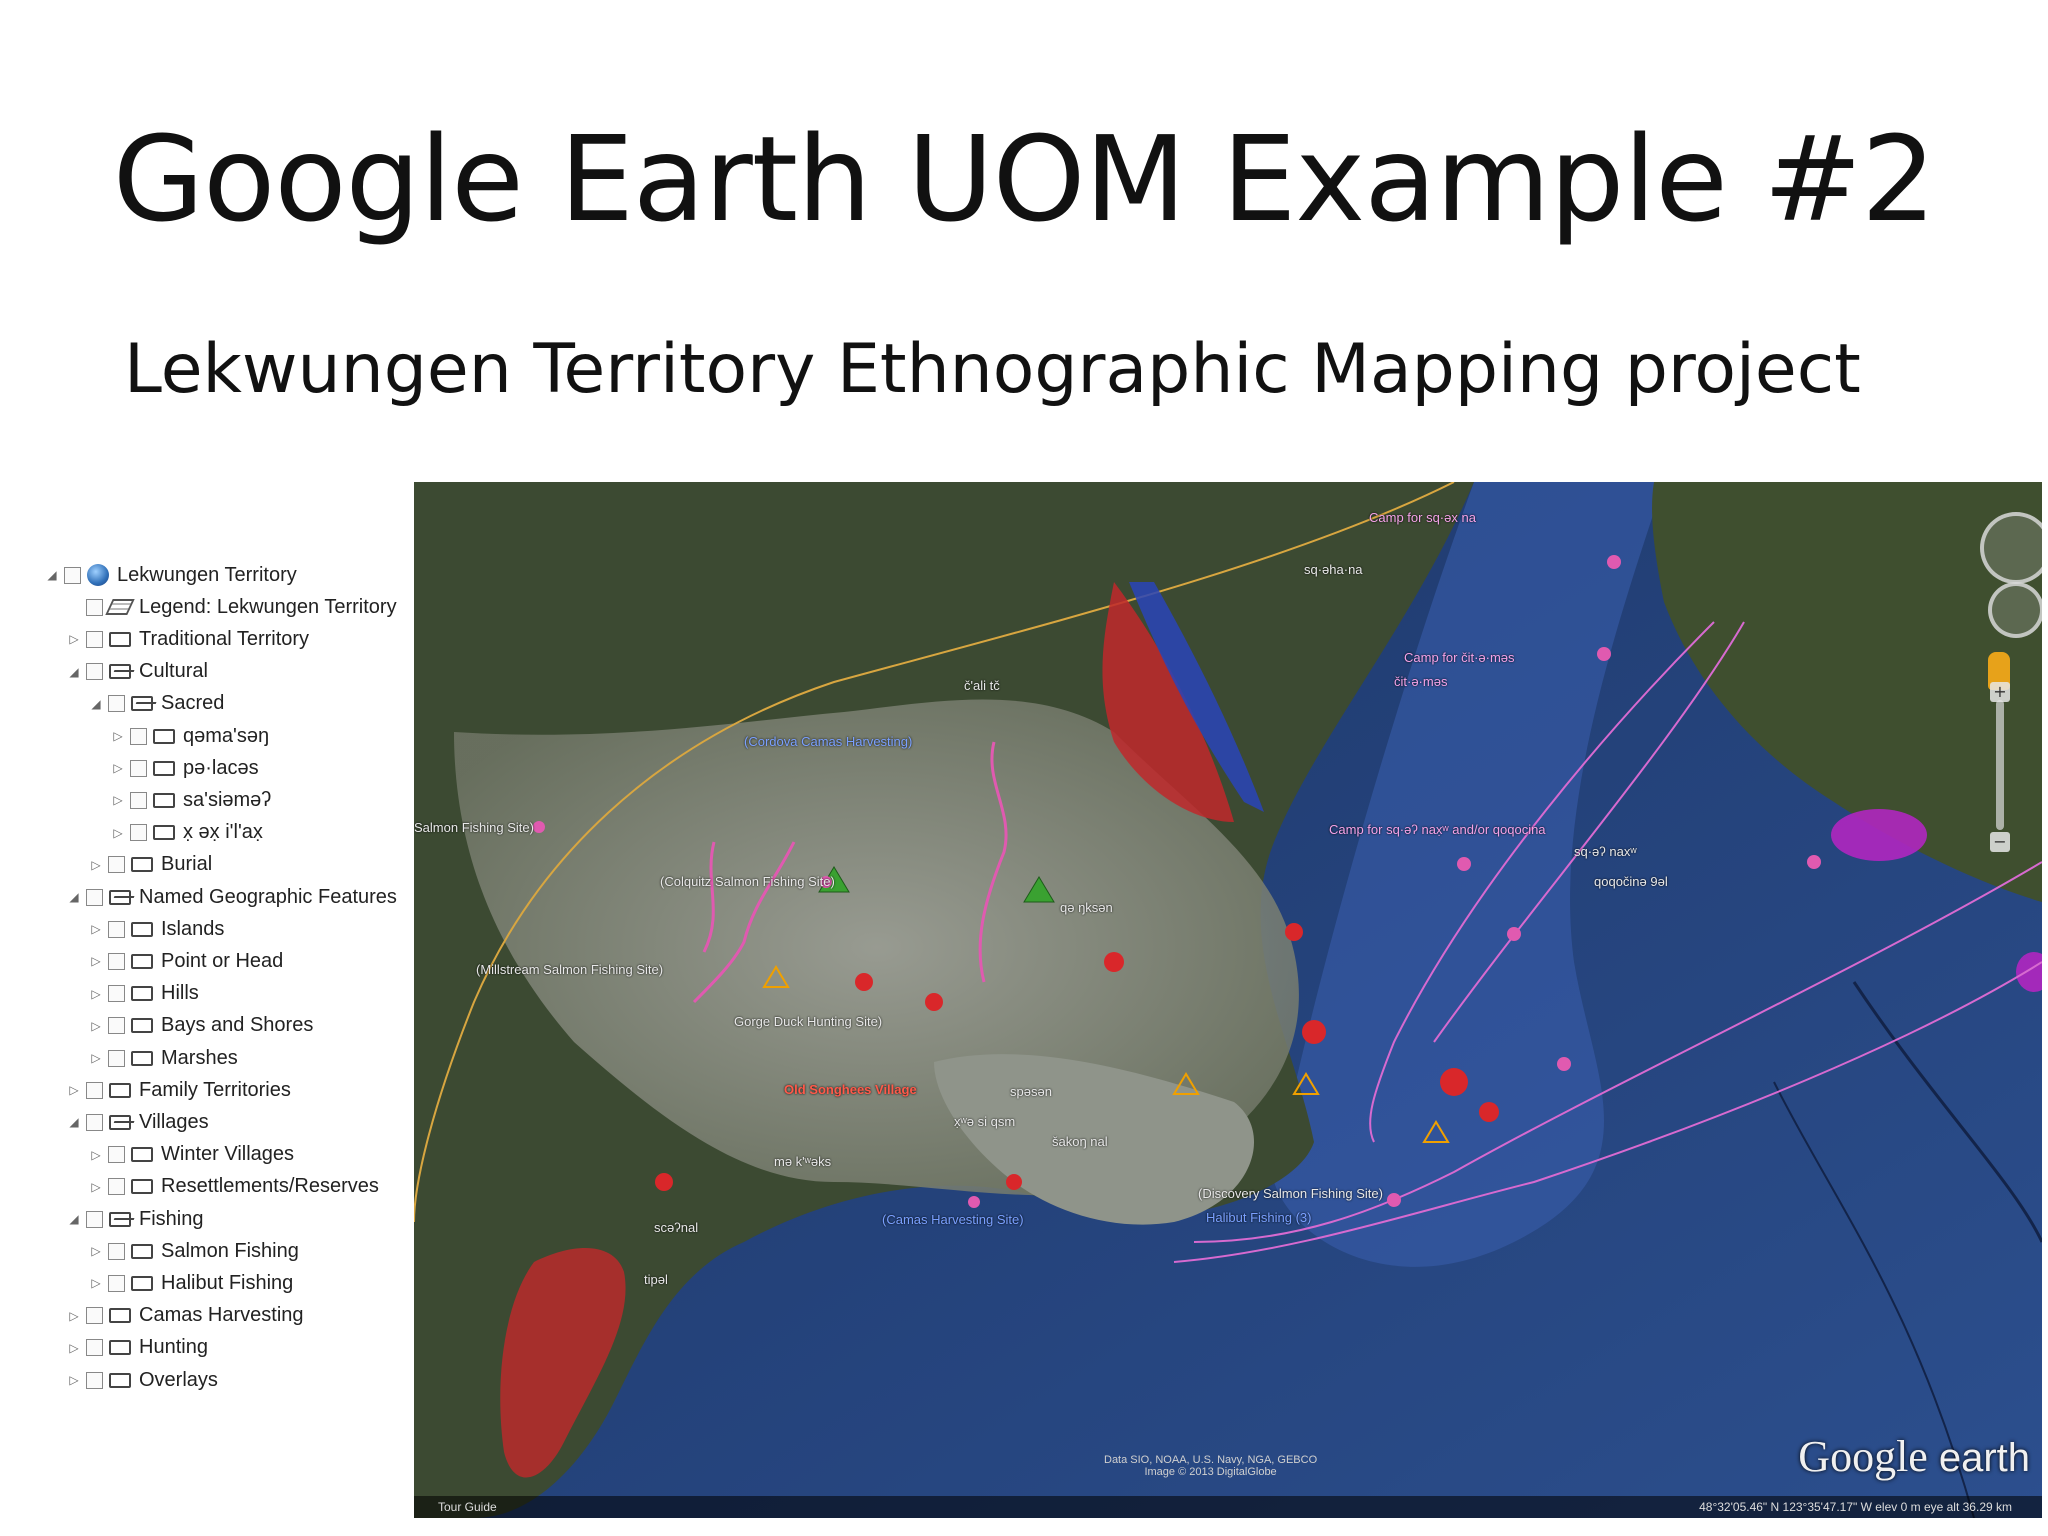  Describe the element at coordinates (2000, 692) in the screenshot. I see `zoom-in-button: +` at that location.